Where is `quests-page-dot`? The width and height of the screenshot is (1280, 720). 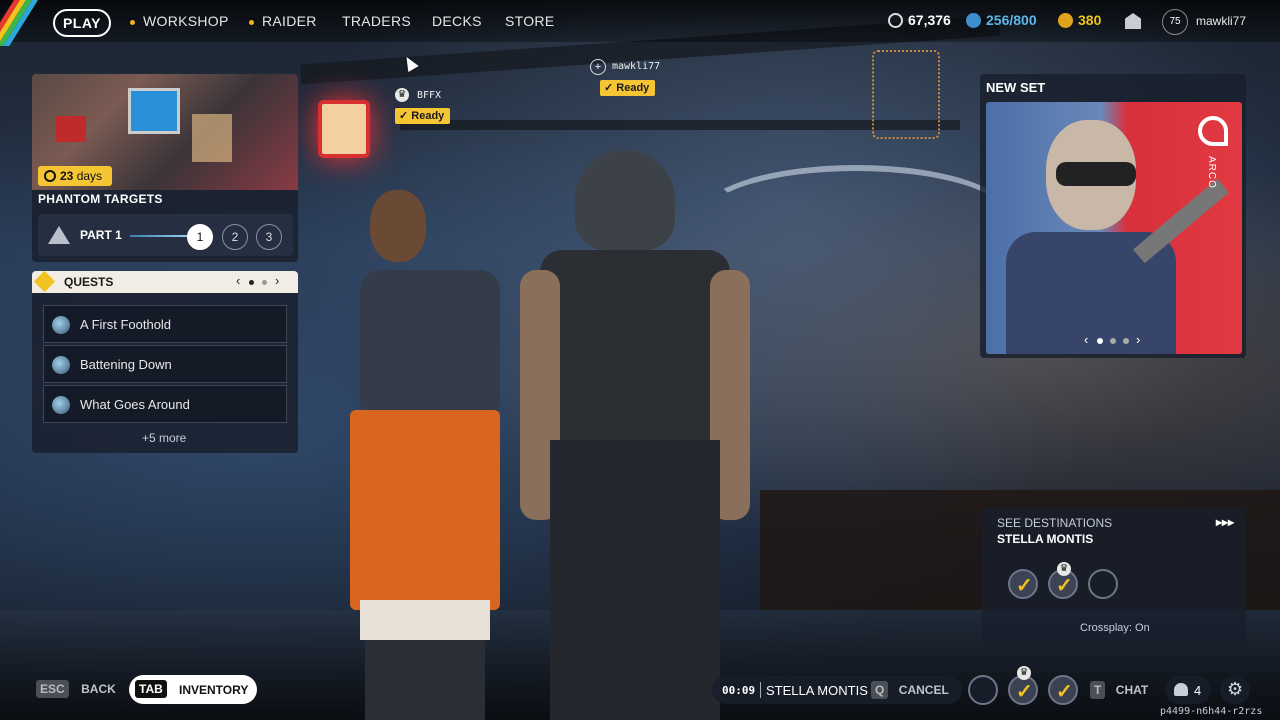 quests-page-dot is located at coordinates (264, 282).